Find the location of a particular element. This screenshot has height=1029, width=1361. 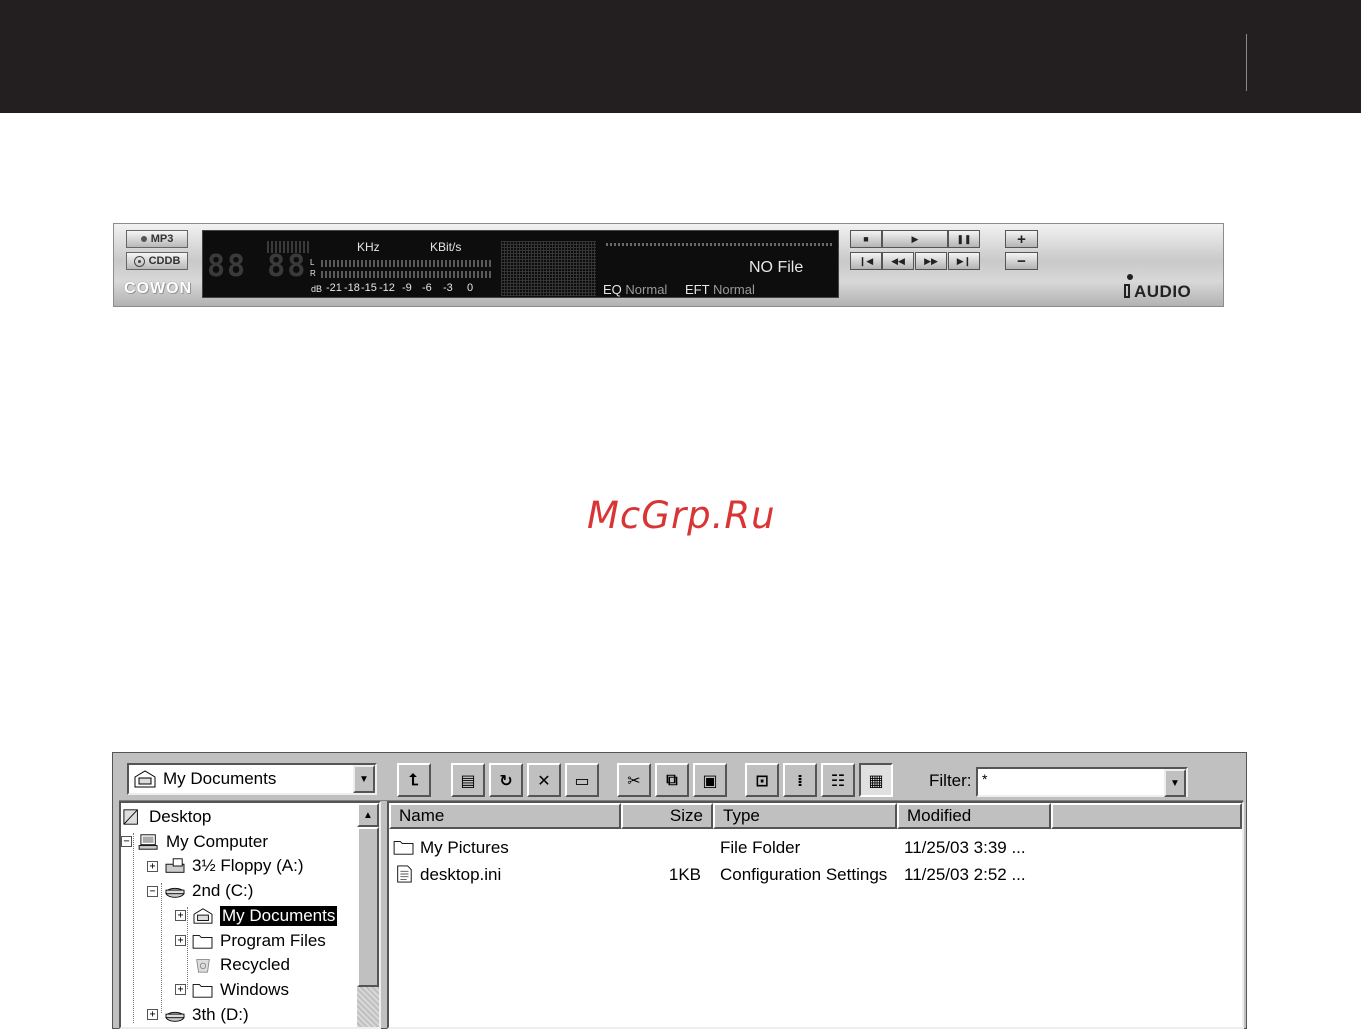

tree-item: + Program Files is located at coordinates (250, 941).